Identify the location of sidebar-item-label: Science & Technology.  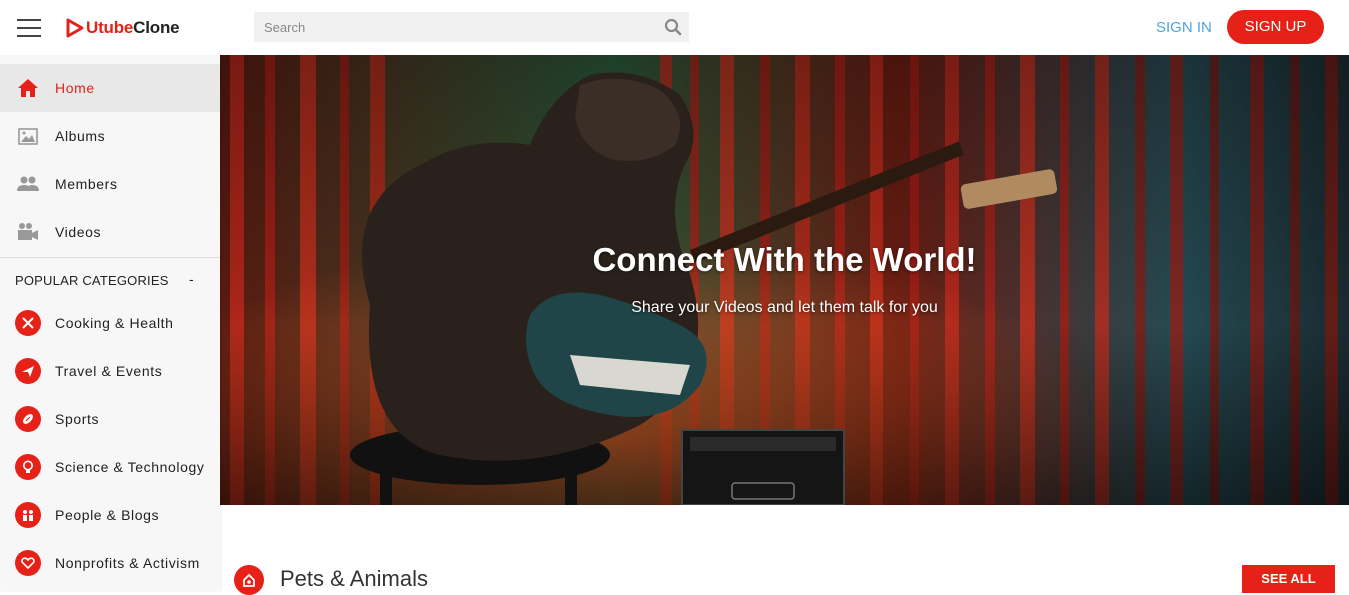
(130, 467).